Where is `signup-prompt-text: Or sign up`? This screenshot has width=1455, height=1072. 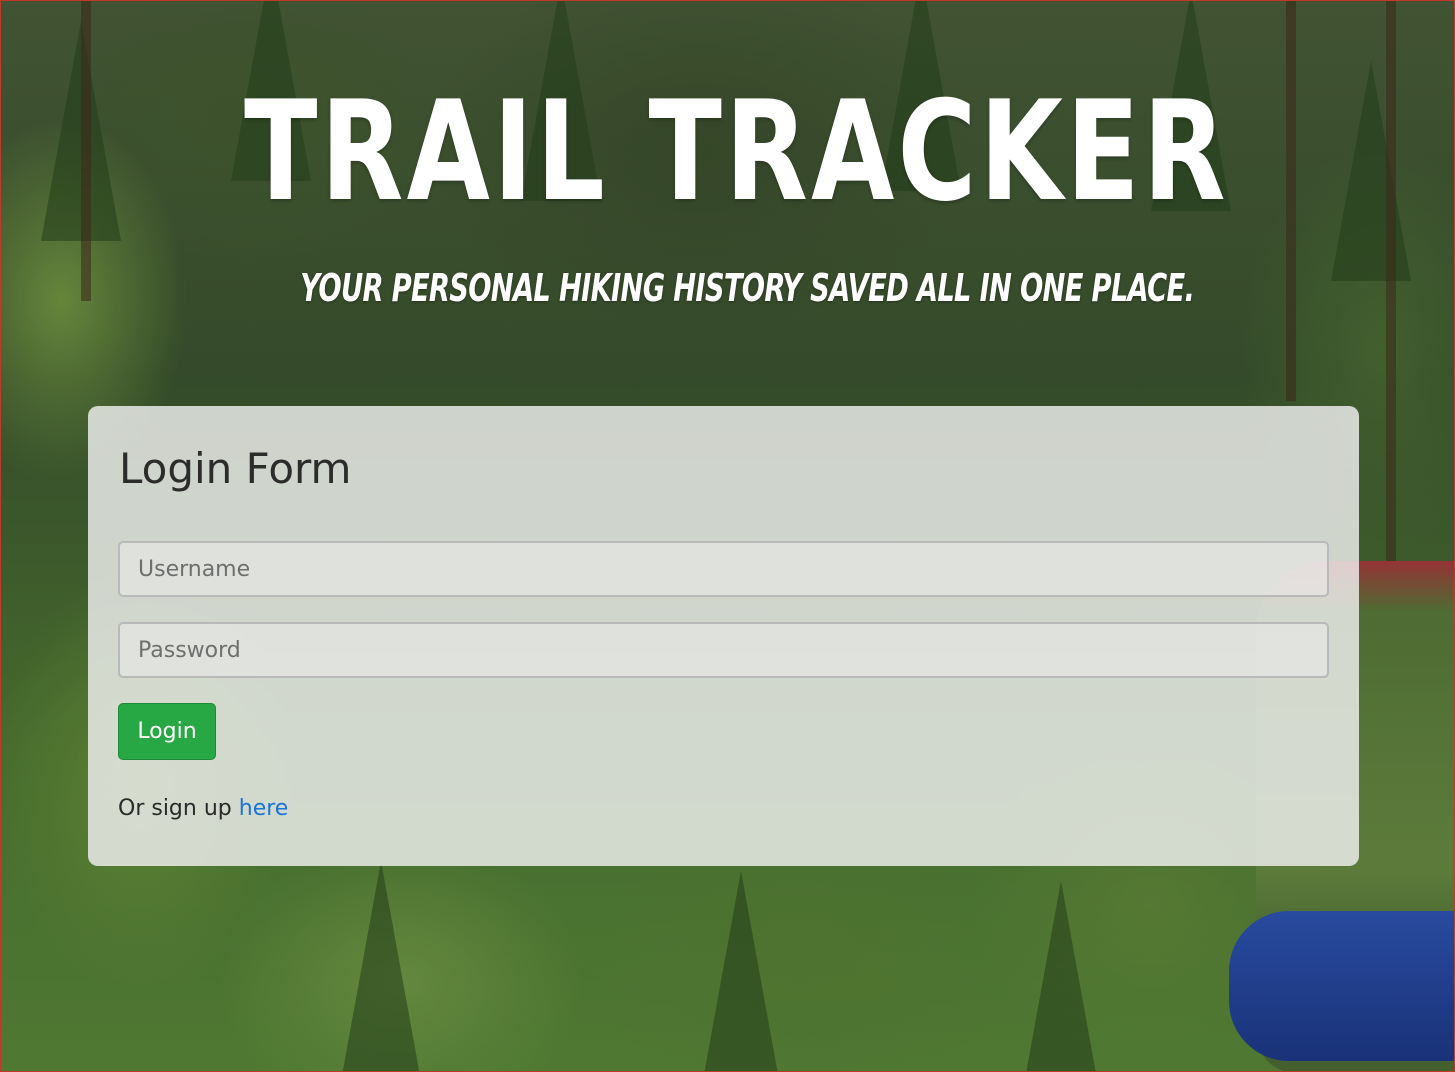 signup-prompt-text: Or sign up is located at coordinates (175, 808).